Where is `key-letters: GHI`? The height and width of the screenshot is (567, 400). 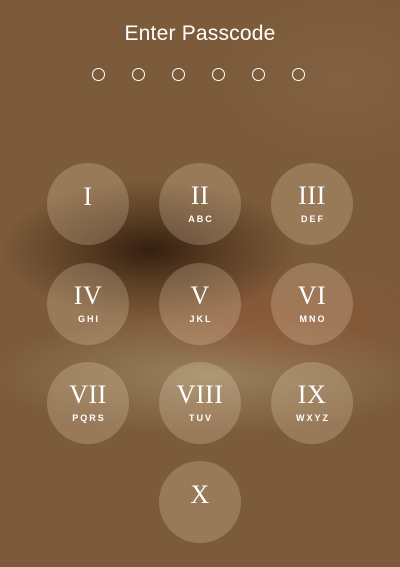 key-letters: GHI is located at coordinates (88, 319).